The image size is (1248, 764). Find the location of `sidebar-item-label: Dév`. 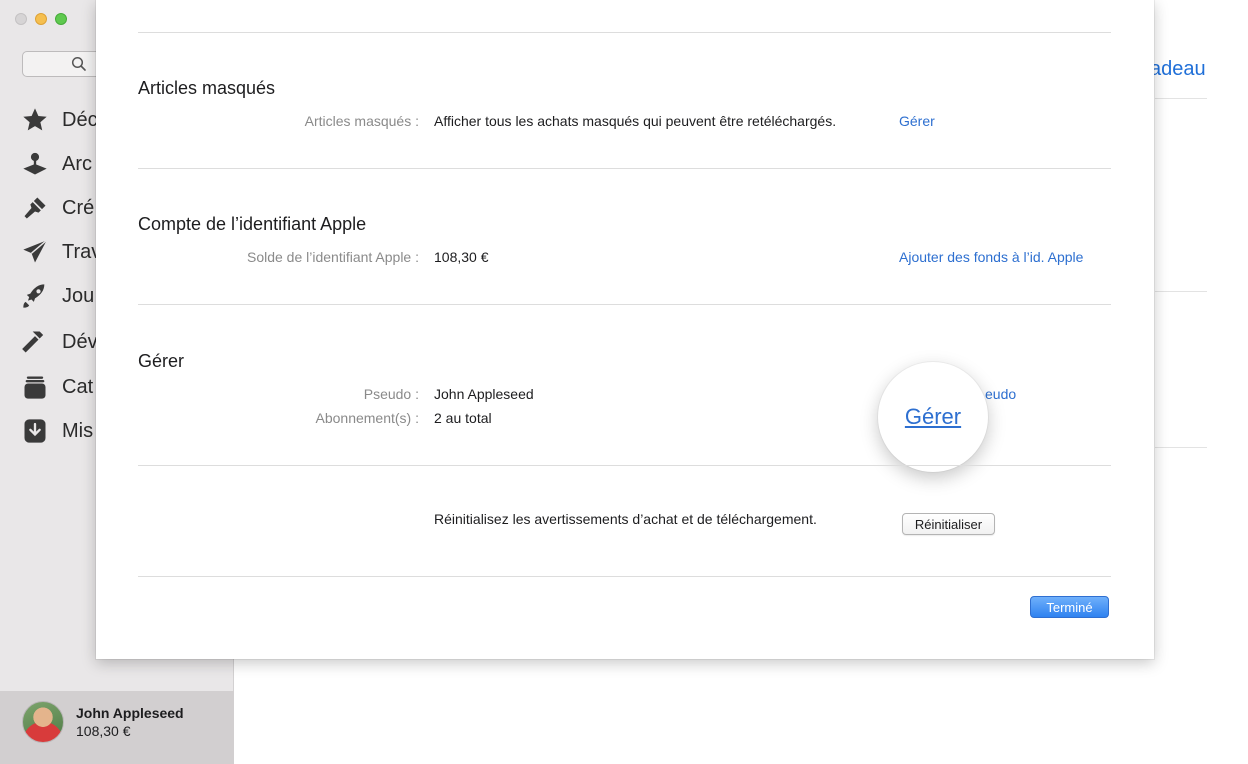

sidebar-item-label: Dév is located at coordinates (80, 341).